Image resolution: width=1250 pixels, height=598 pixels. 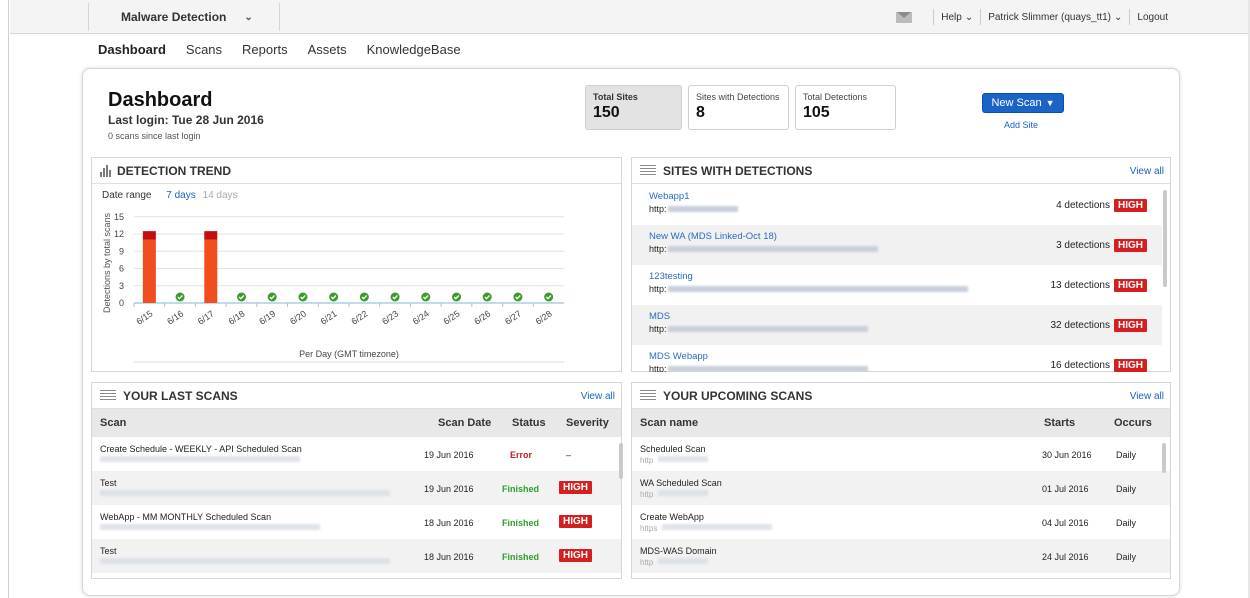 I want to click on logout-link: Logout, so click(x=1152, y=17).